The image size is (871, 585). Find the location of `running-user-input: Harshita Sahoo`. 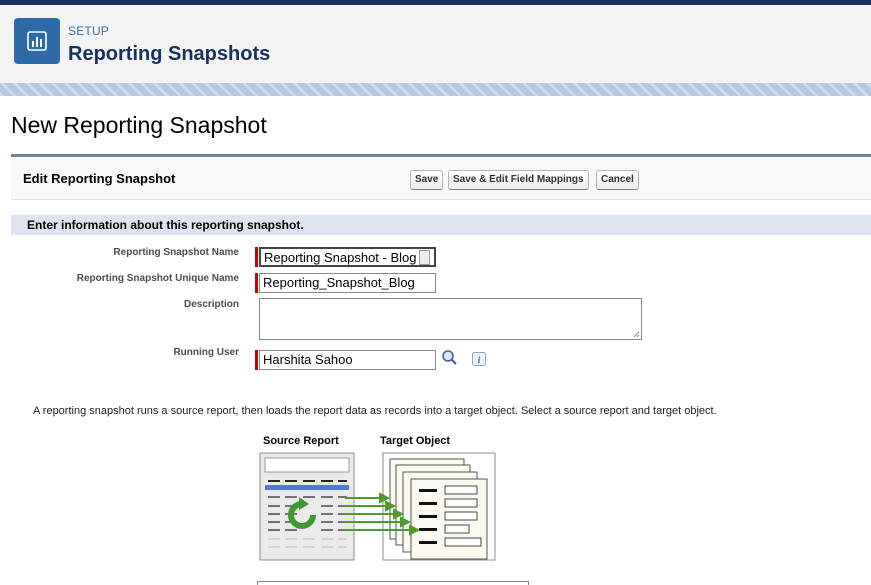

running-user-input: Harshita Sahoo is located at coordinates (347, 360).